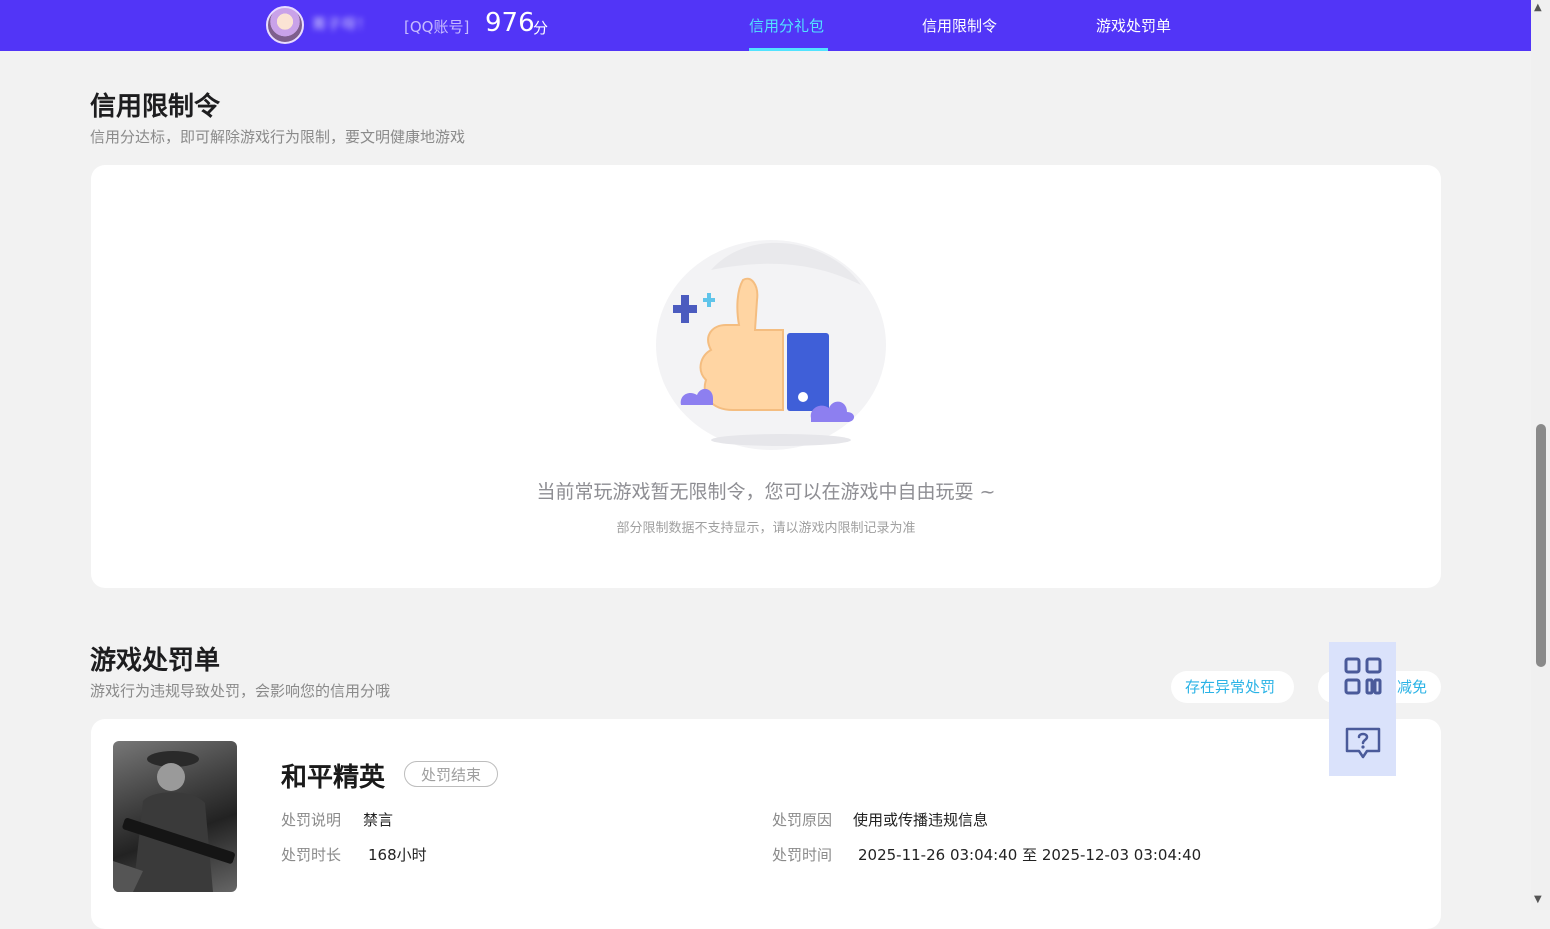 The height and width of the screenshot is (929, 1550). Describe the element at coordinates (1538, 899) in the screenshot. I see `scroll-down-icon: ▼` at that location.